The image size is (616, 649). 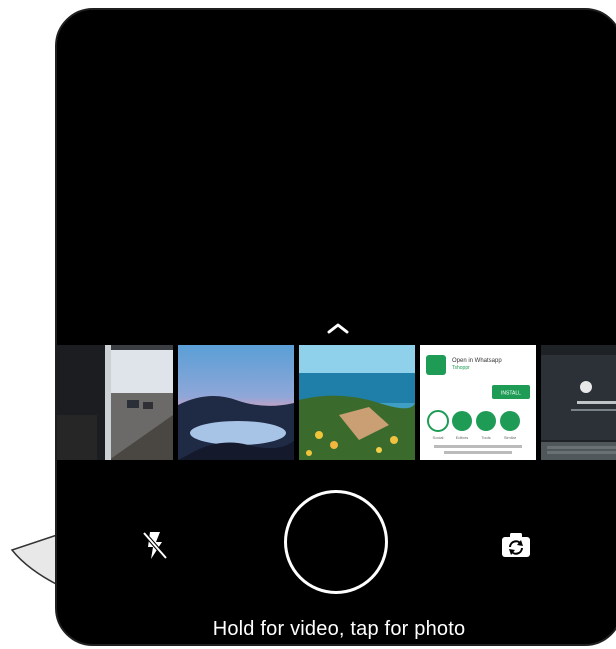 I want to click on thumb-window-street, so click(x=115, y=402).